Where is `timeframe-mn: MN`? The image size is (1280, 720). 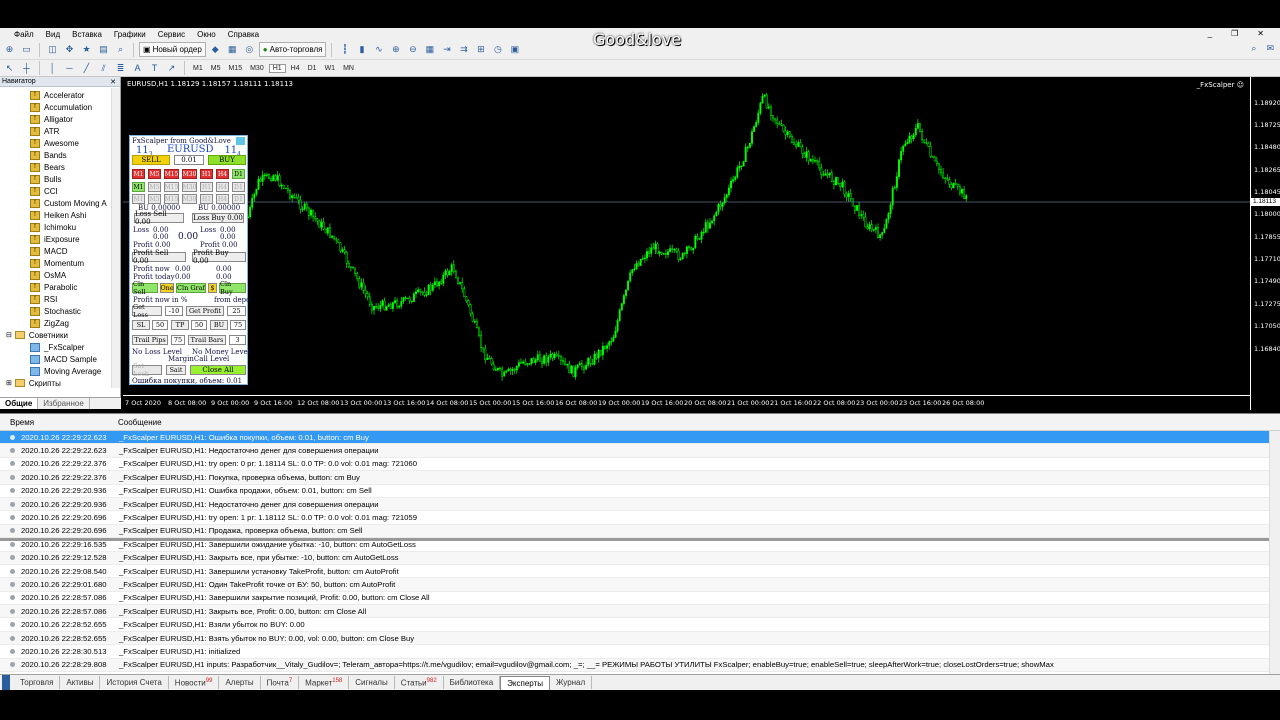
timeframe-mn: MN is located at coordinates (348, 68).